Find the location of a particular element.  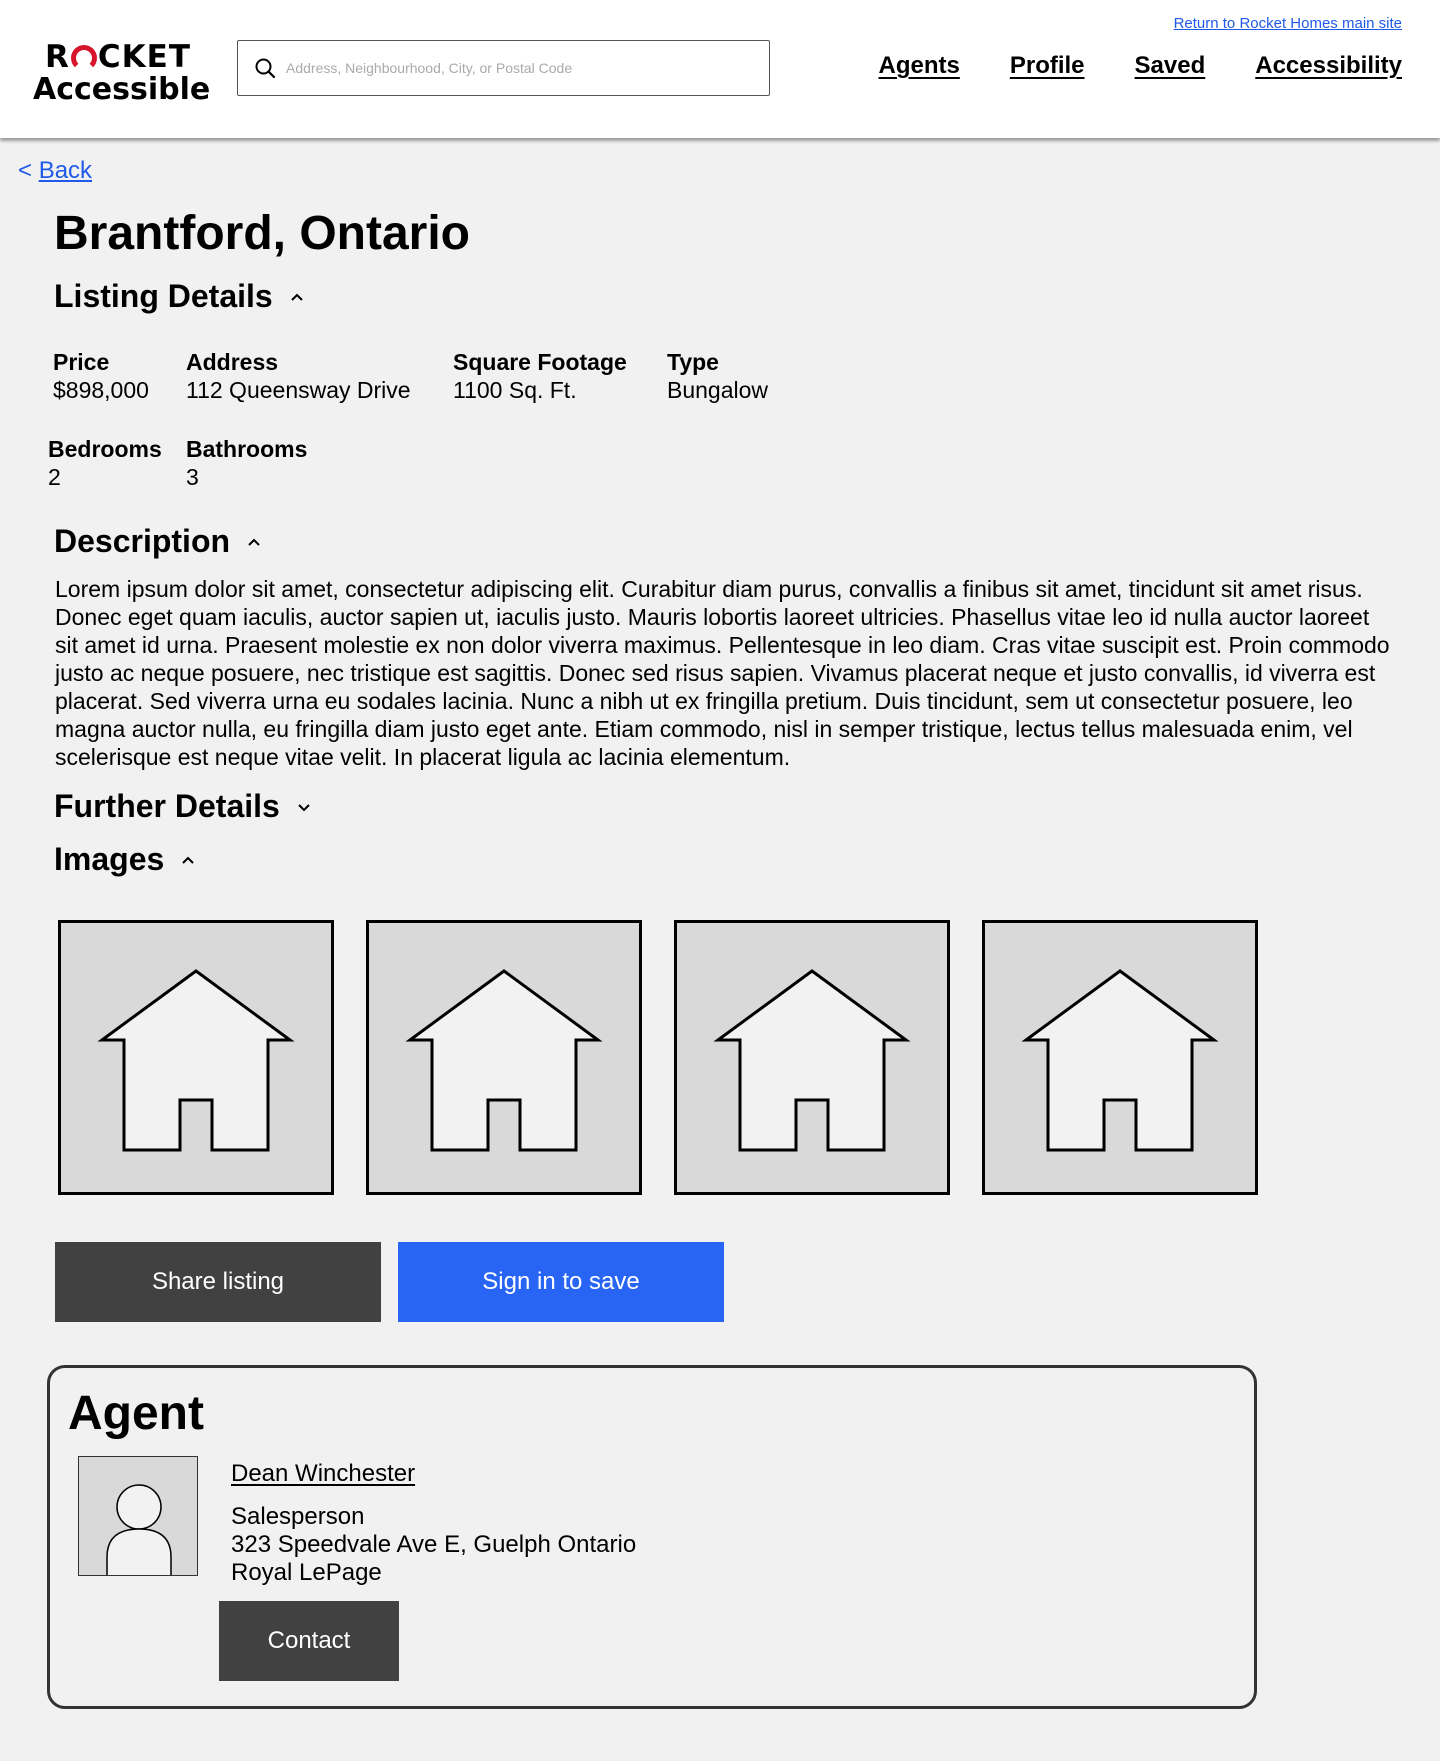

nav-profile: Profile is located at coordinates (1047, 66).